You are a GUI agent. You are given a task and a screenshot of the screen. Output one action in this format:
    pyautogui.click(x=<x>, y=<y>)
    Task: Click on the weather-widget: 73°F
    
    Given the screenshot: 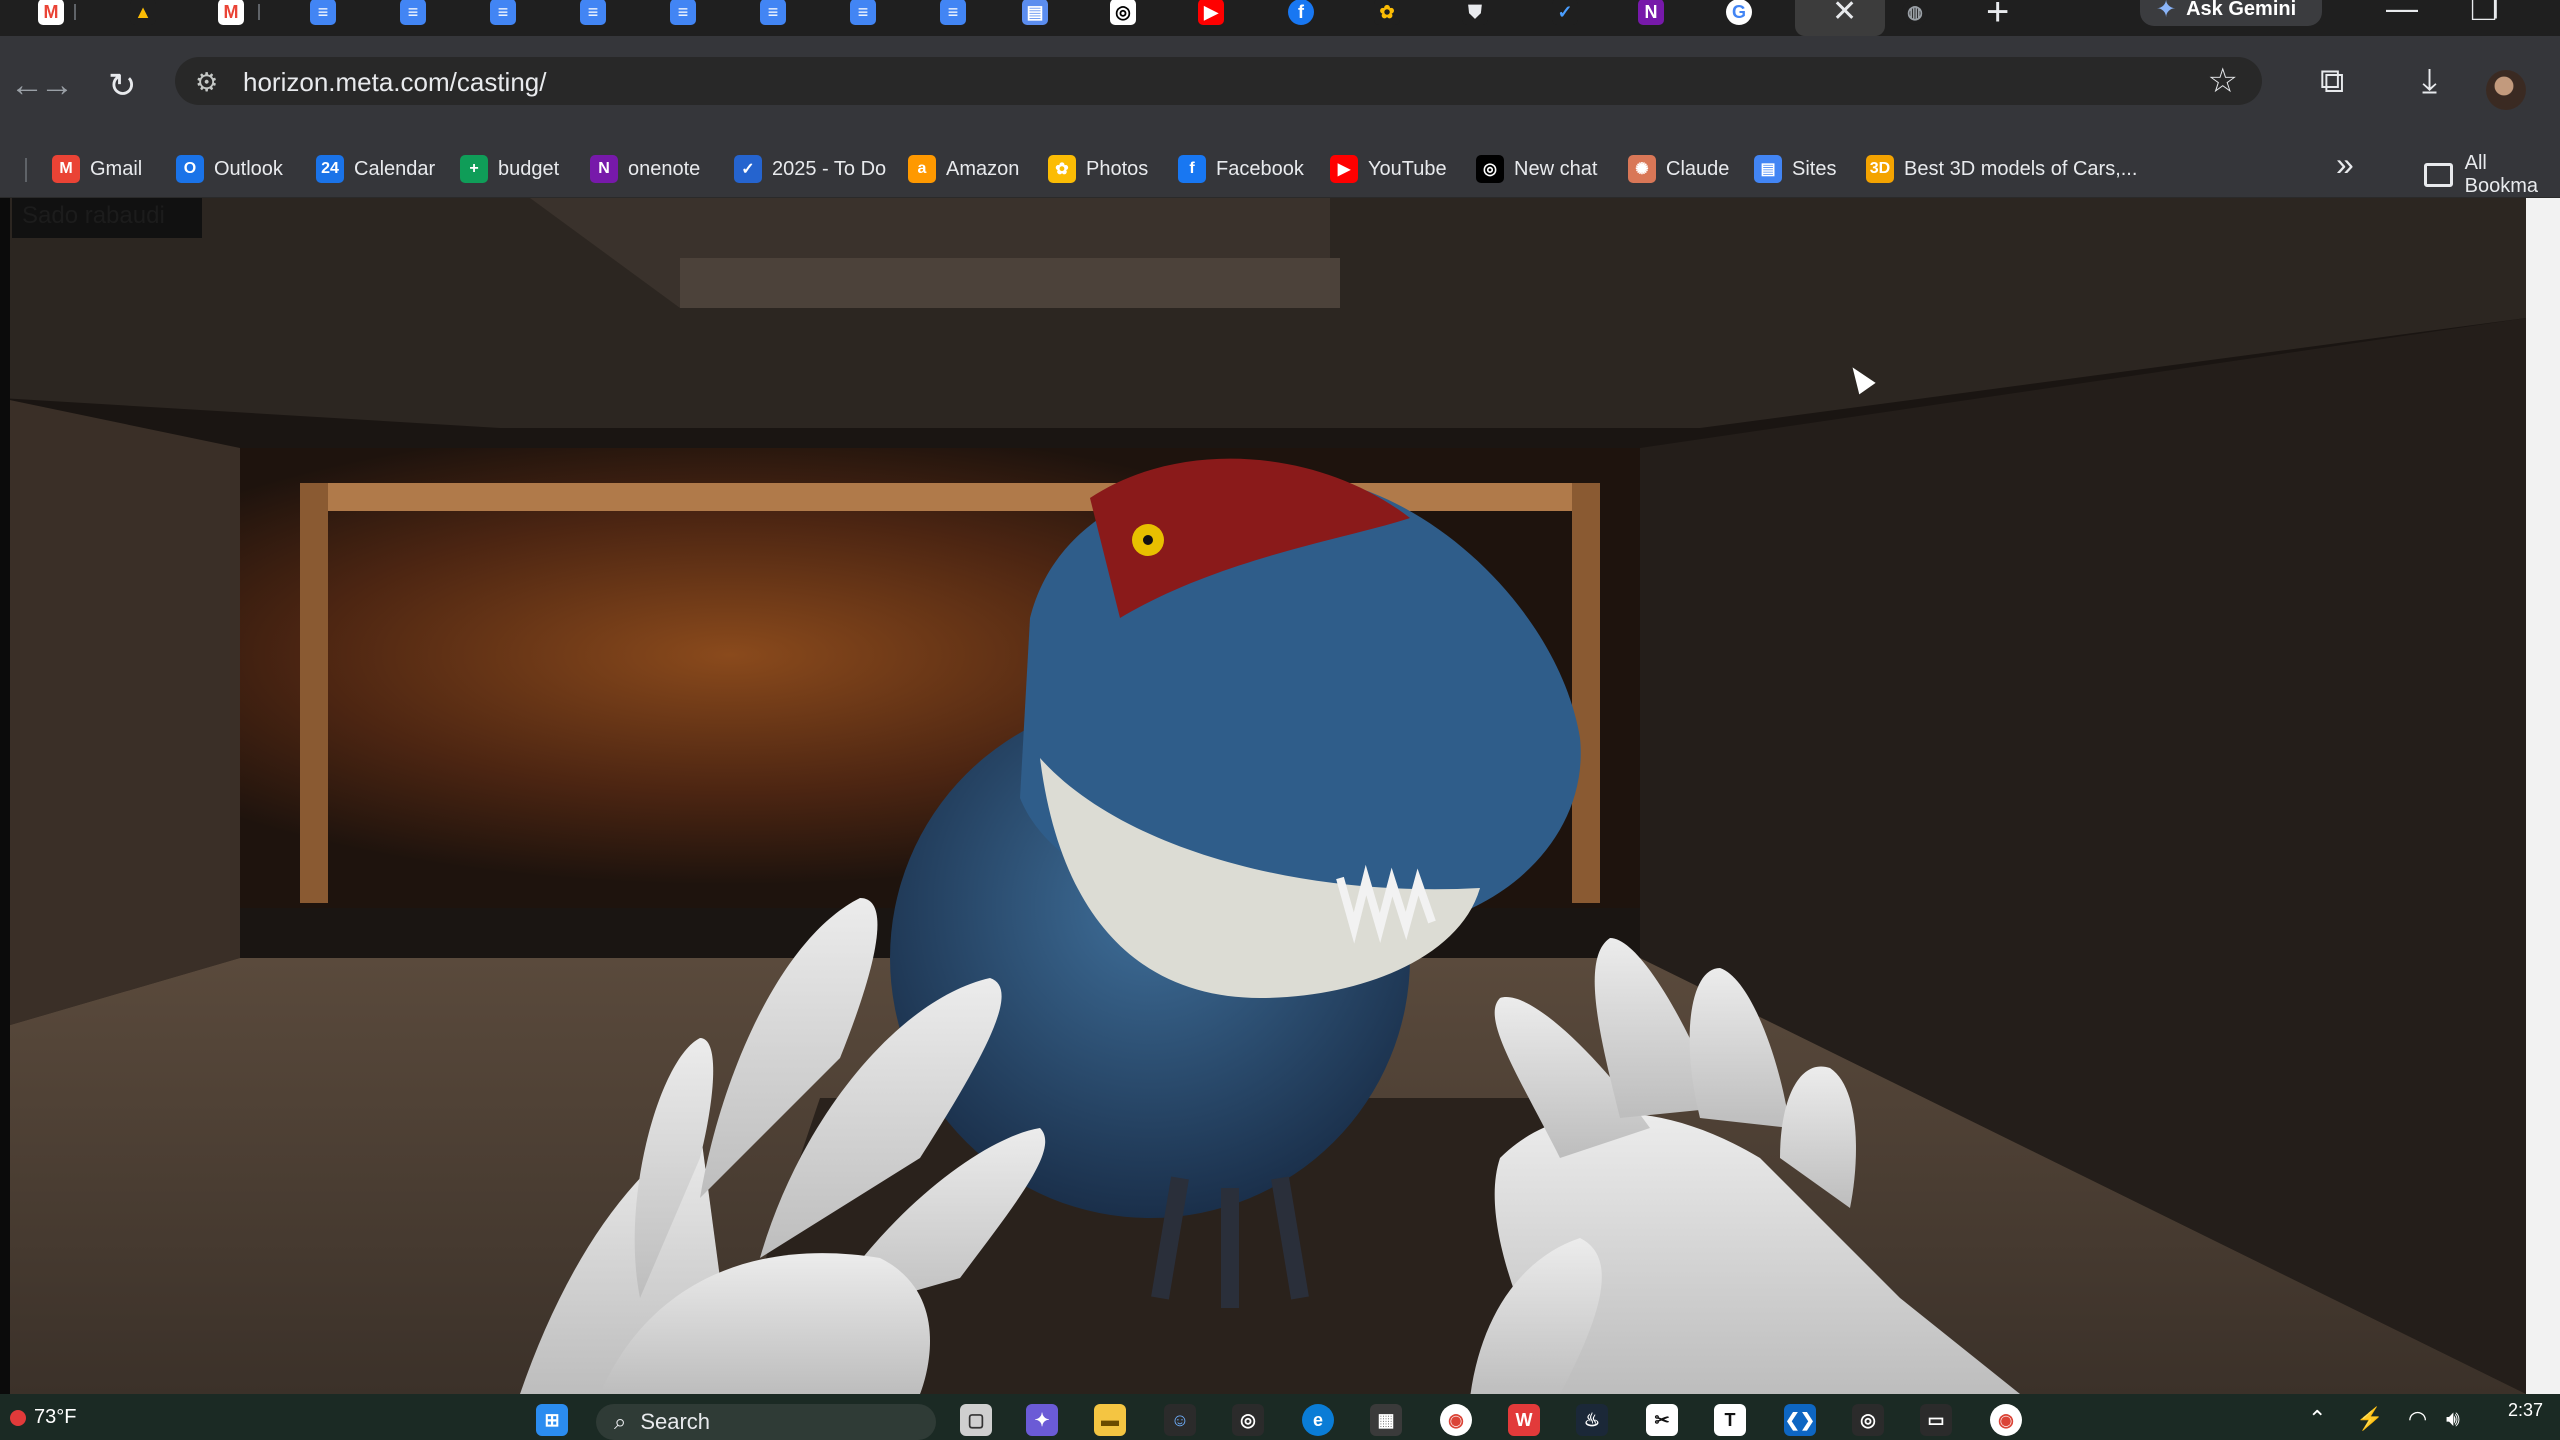 What is the action you would take?
    pyautogui.click(x=43, y=1417)
    